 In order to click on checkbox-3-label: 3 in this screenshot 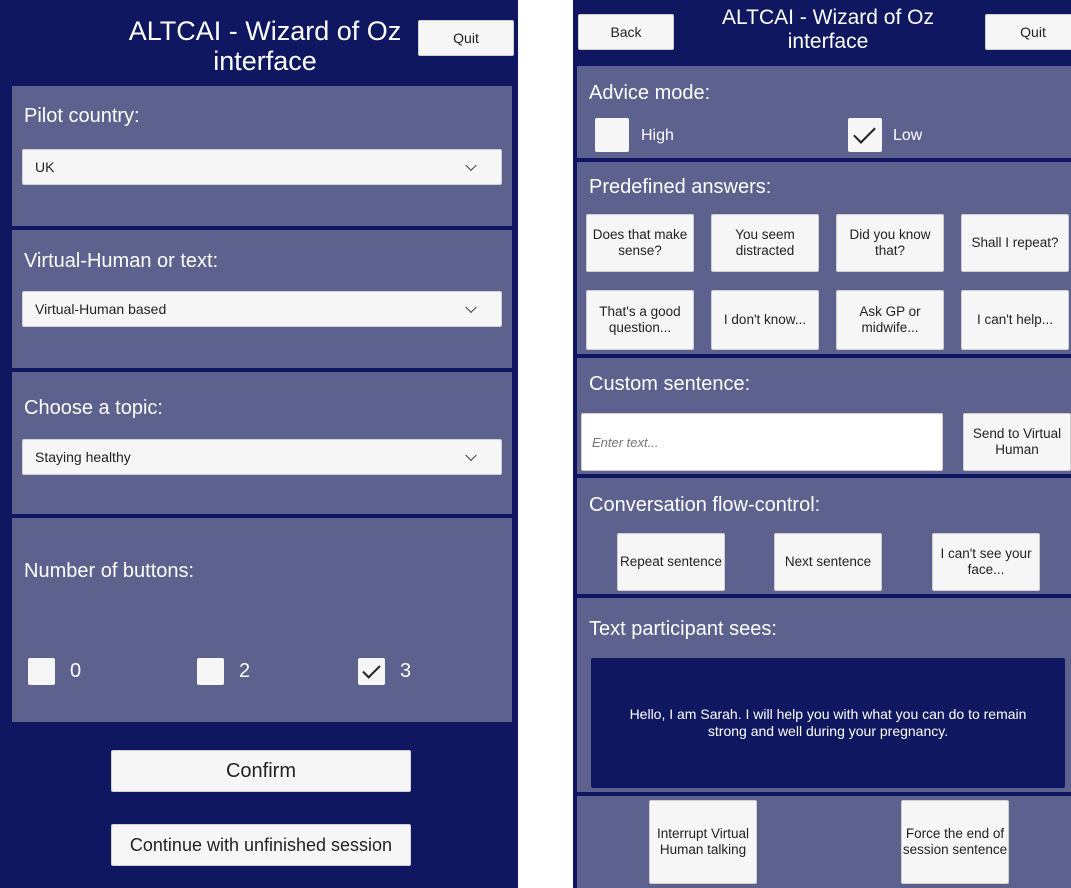, I will do `click(406, 671)`.